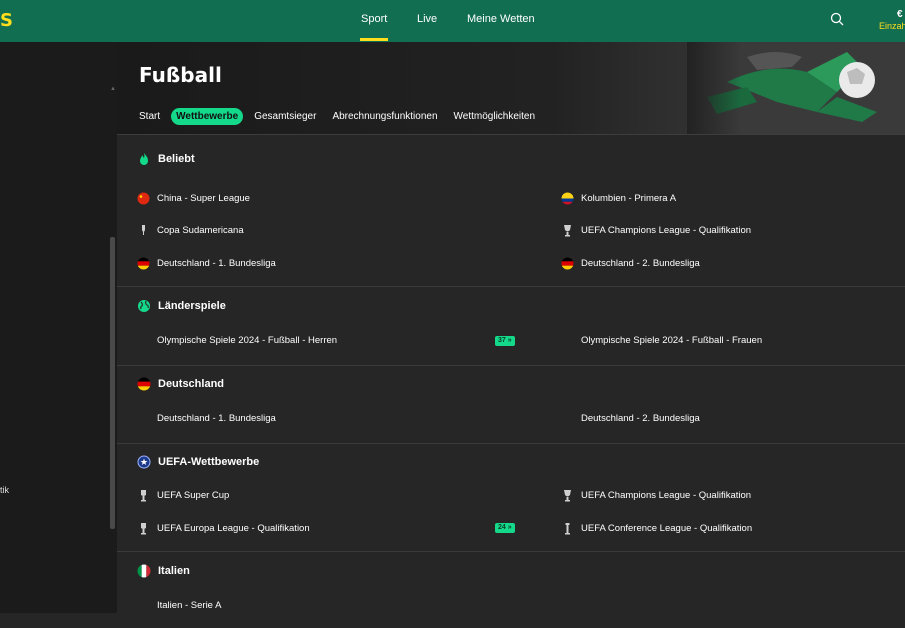 This screenshot has height=628, width=905. Describe the element at coordinates (796, 88) in the screenshot. I see `football-player-image` at that location.